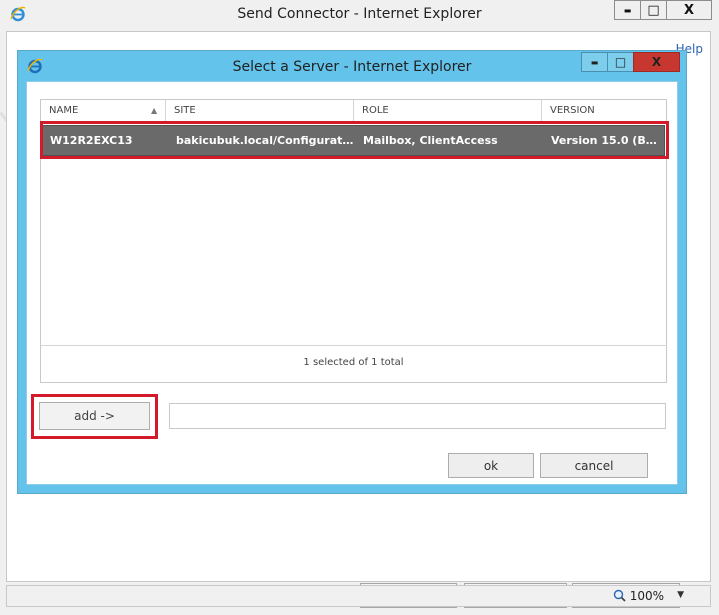 This screenshot has height=615, width=719. I want to click on window-title: Send Connector - Internet Explorer, so click(359, 14).